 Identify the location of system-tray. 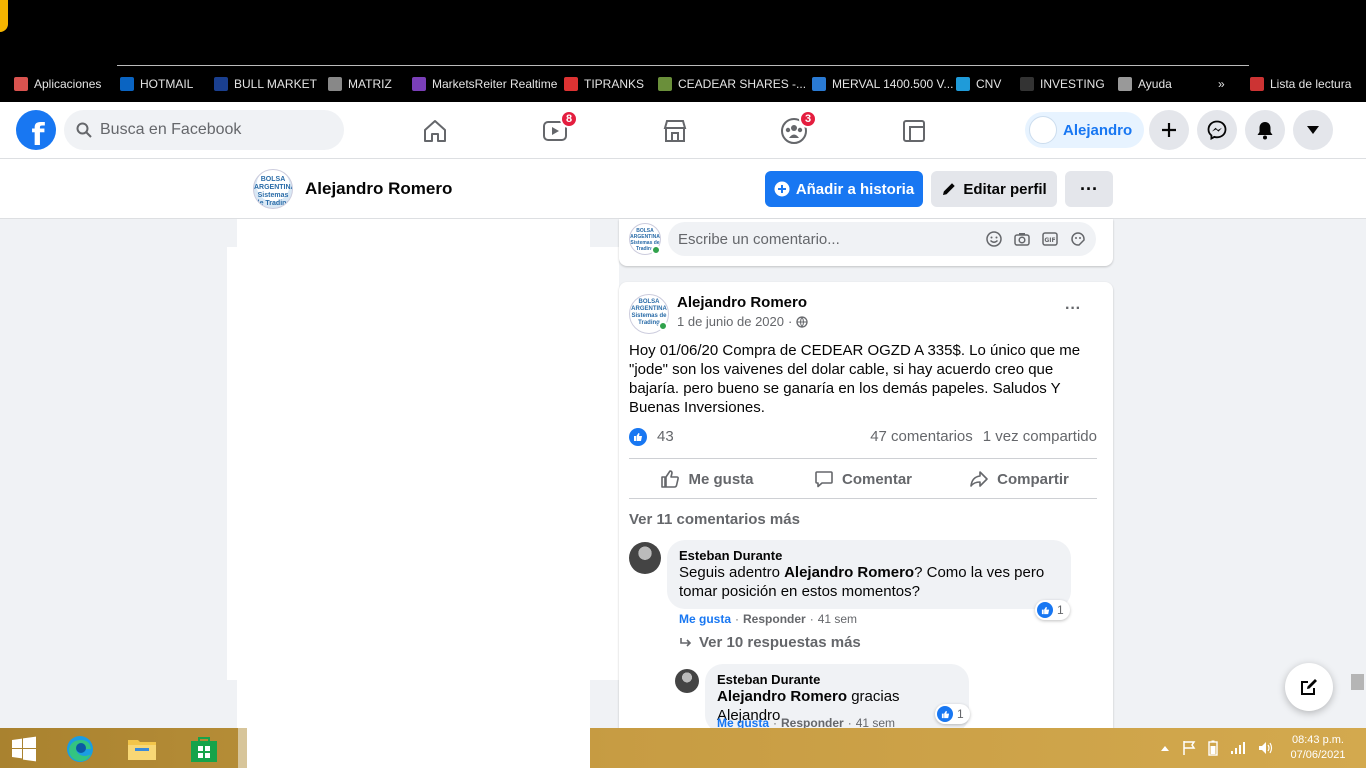
(1217, 748).